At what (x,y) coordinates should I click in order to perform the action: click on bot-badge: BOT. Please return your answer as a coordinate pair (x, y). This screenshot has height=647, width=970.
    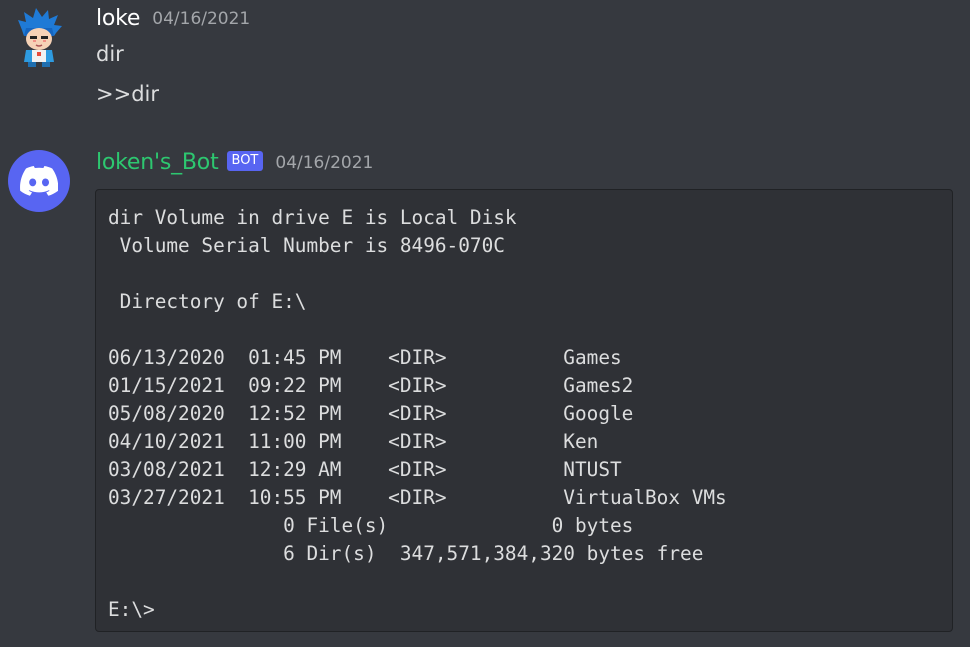
    Looking at the image, I should click on (245, 160).